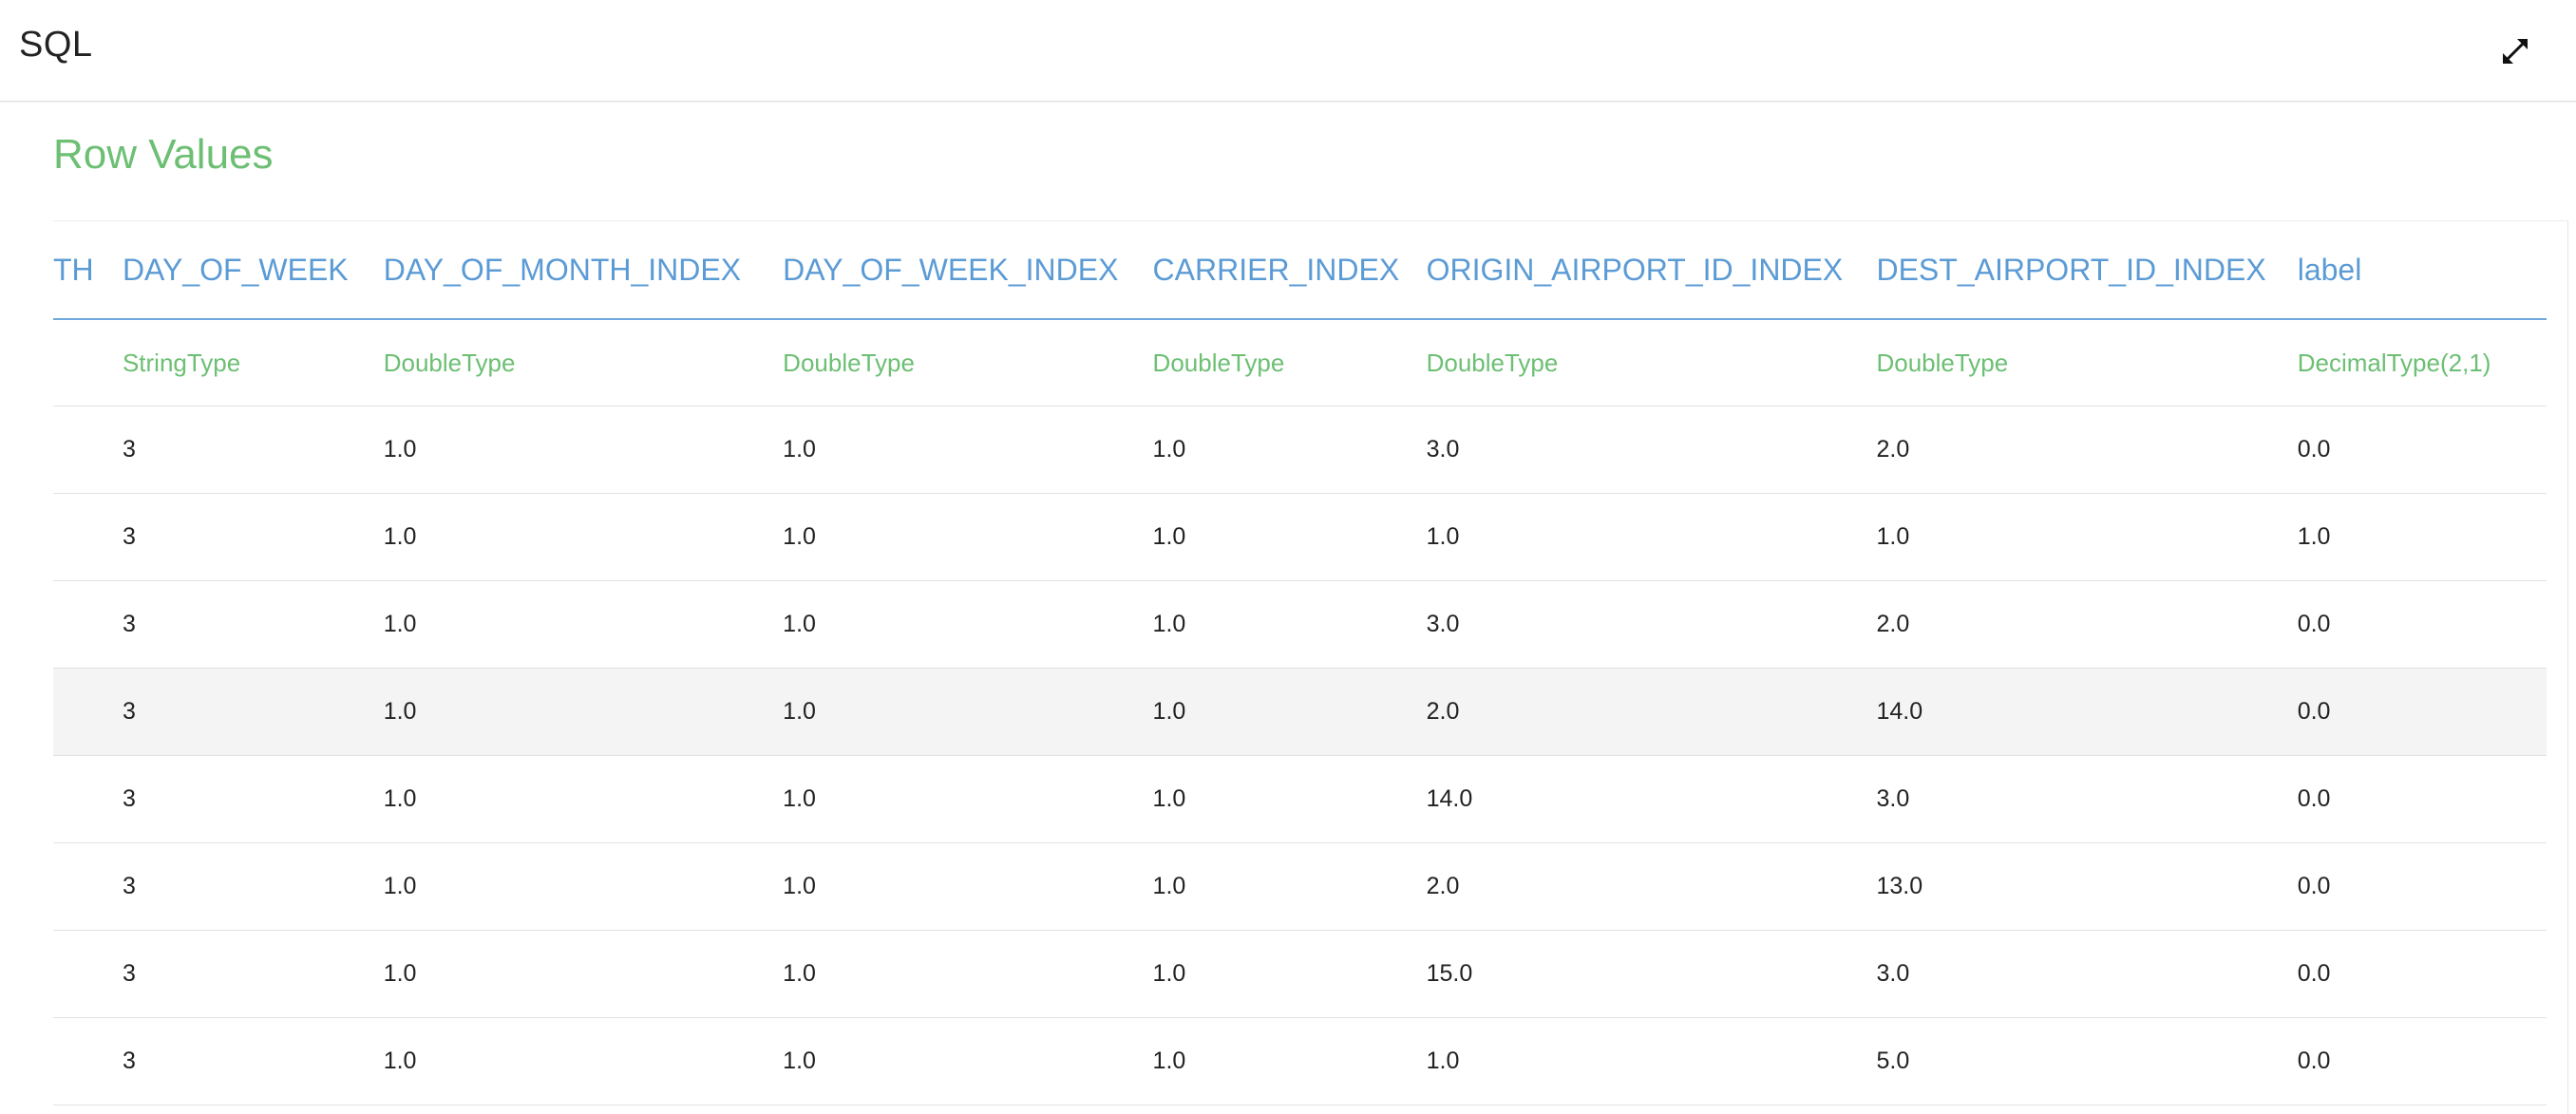 This screenshot has height=1114, width=2576. I want to click on table-row: 3 1.0 1.0 1.0 1.0 1.0 1.0, so click(1300, 537).